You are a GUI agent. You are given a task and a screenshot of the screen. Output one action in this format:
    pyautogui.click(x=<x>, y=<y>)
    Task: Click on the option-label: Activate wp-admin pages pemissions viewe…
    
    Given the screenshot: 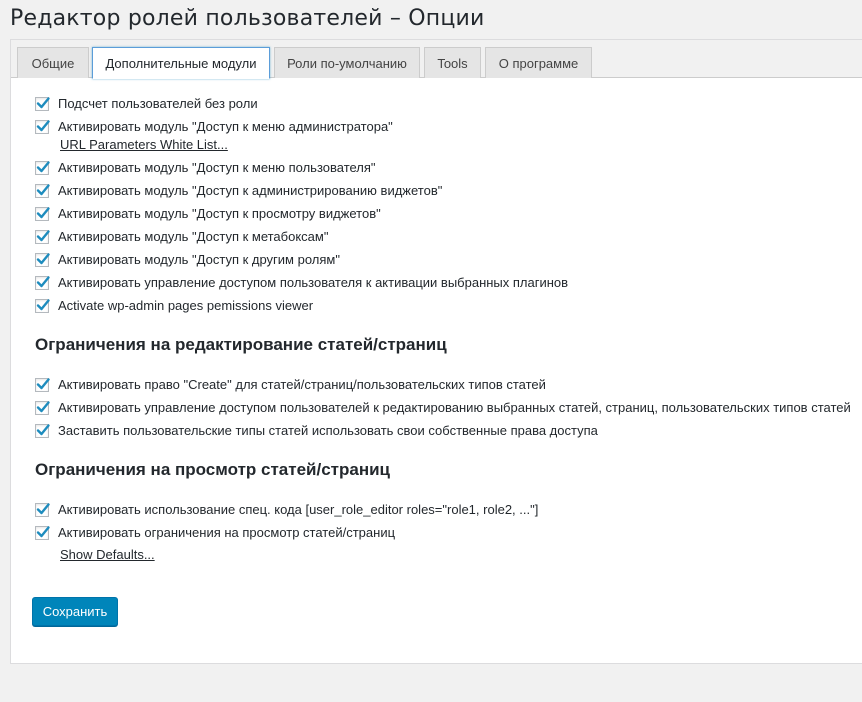 What is the action you would take?
    pyautogui.click(x=186, y=305)
    